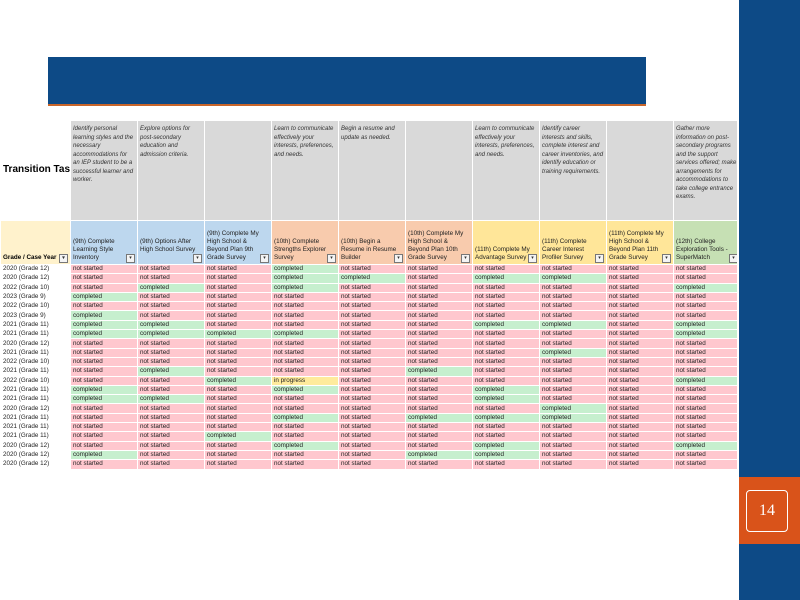  What do you see at coordinates (506, 242) in the screenshot?
I see `column-header: (11th) Complete My Advantage Survey ▾` at bounding box center [506, 242].